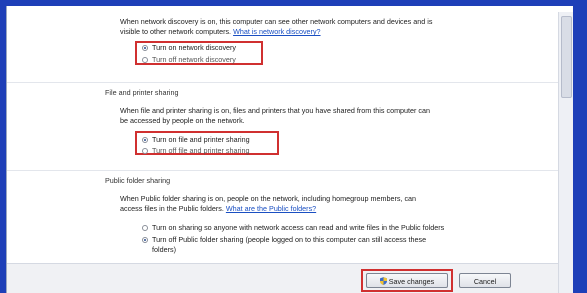  What do you see at coordinates (145, 151) in the screenshot?
I see `file-printer-sharing-off-radio` at bounding box center [145, 151].